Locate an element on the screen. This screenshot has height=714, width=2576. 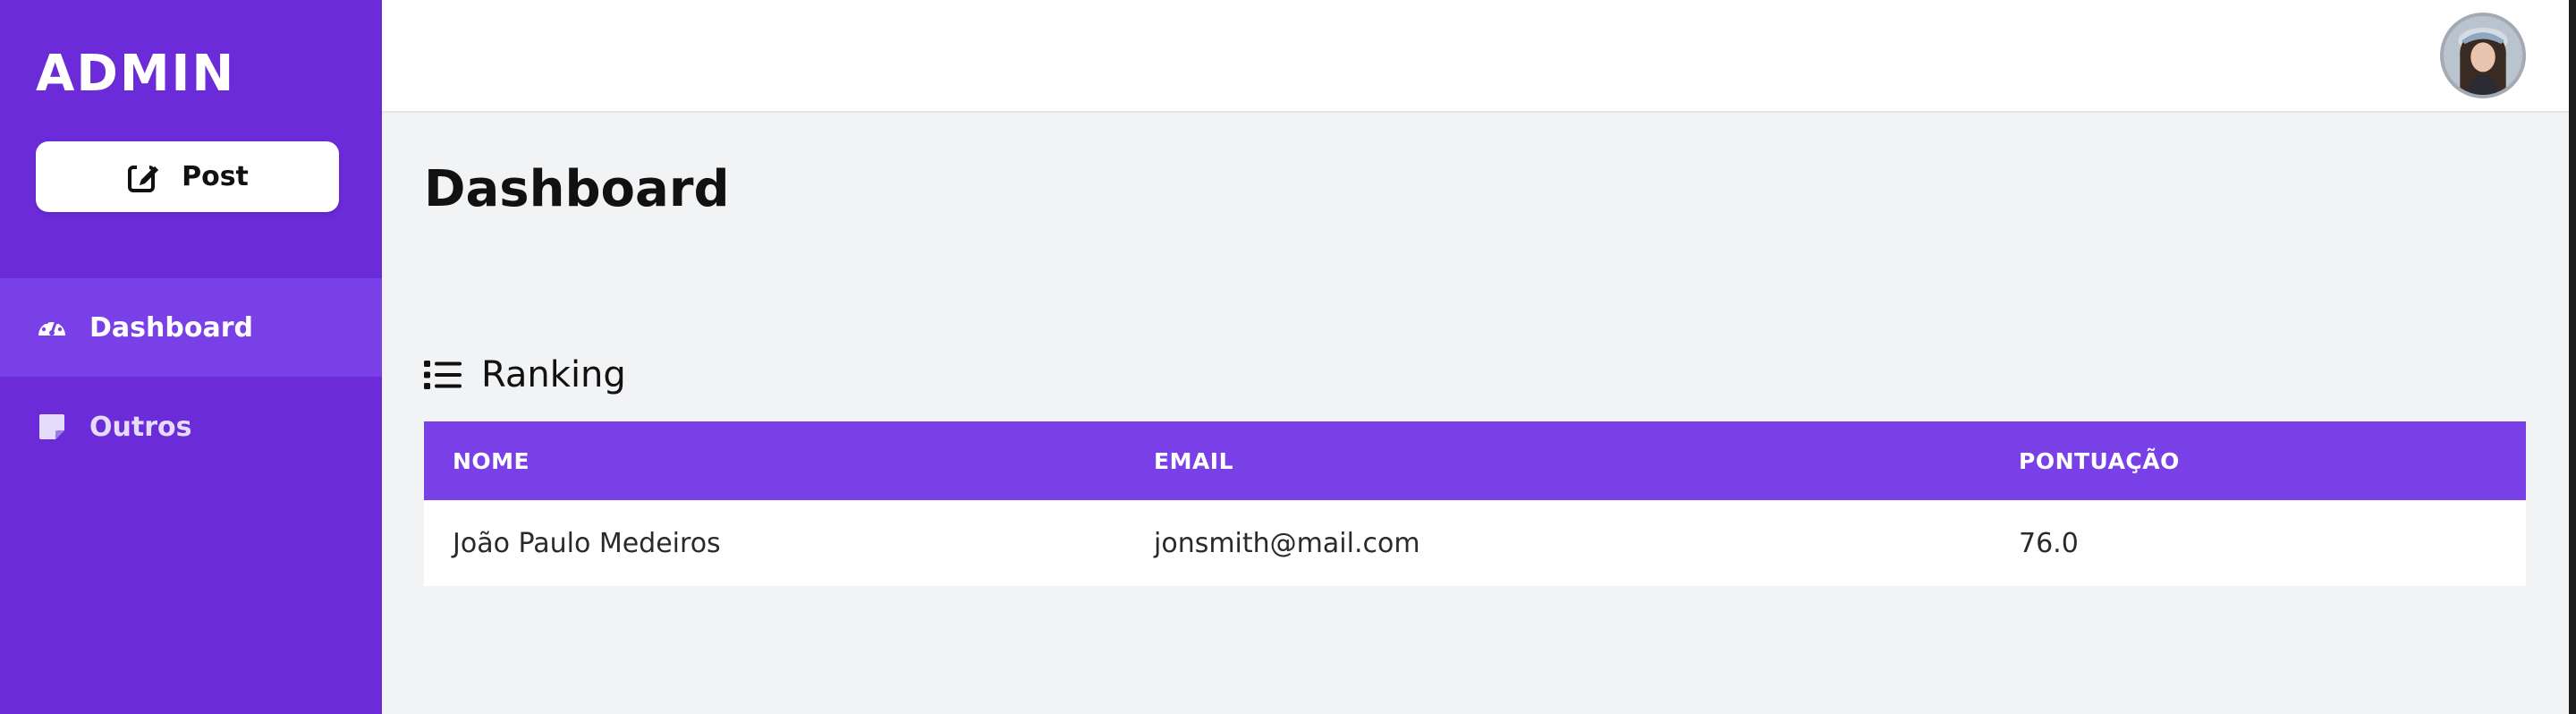
post-button-label: Post is located at coordinates (215, 177).